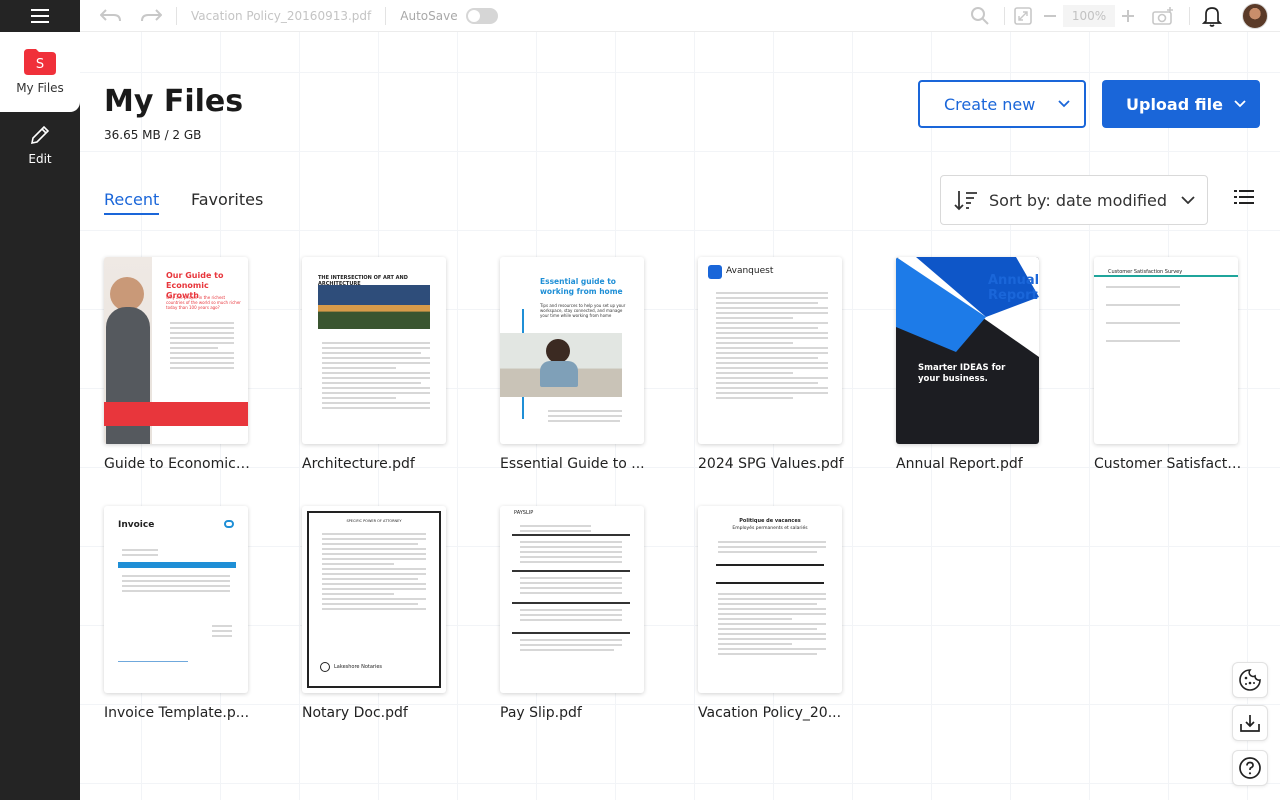 The image size is (1280, 800). What do you see at coordinates (770, 350) in the screenshot?
I see `file-thumbnail: Avanquest` at bounding box center [770, 350].